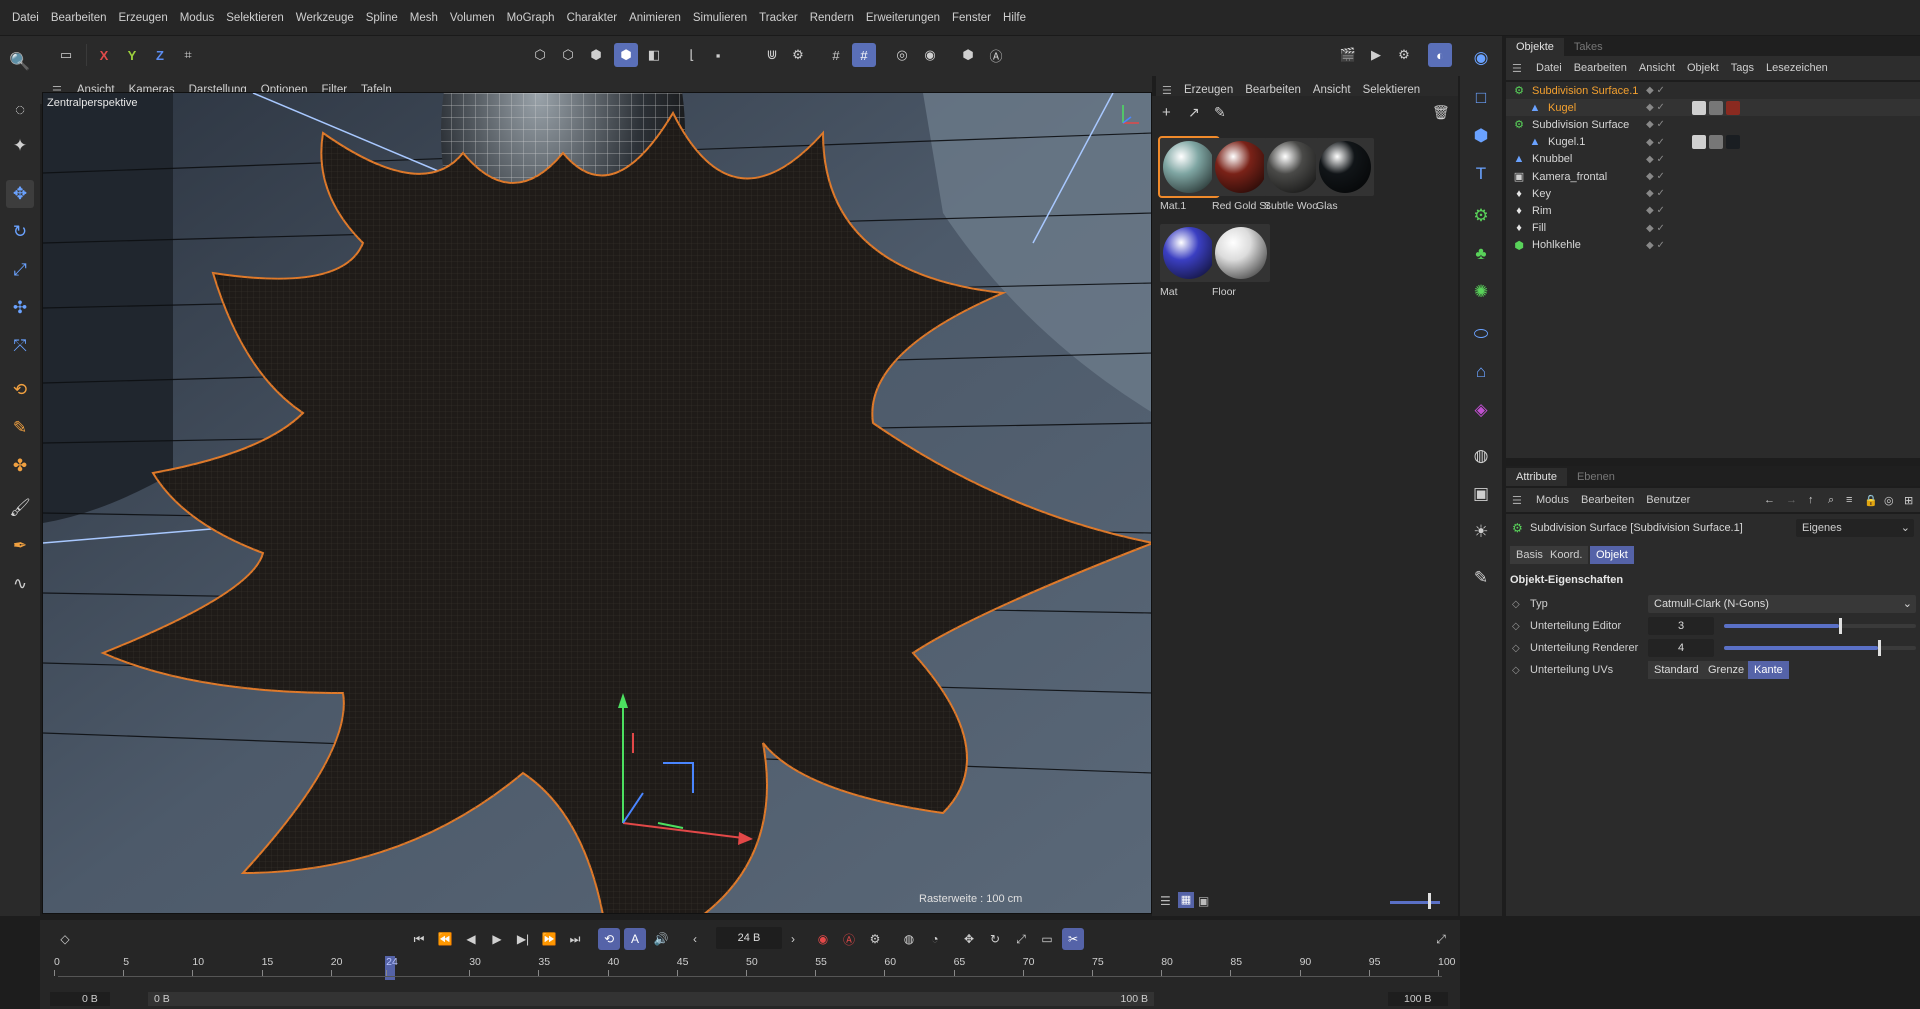 This screenshot has width=1920, height=1009. Describe the element at coordinates (20, 62) in the screenshot. I see `search-icon: 🔍` at that location.